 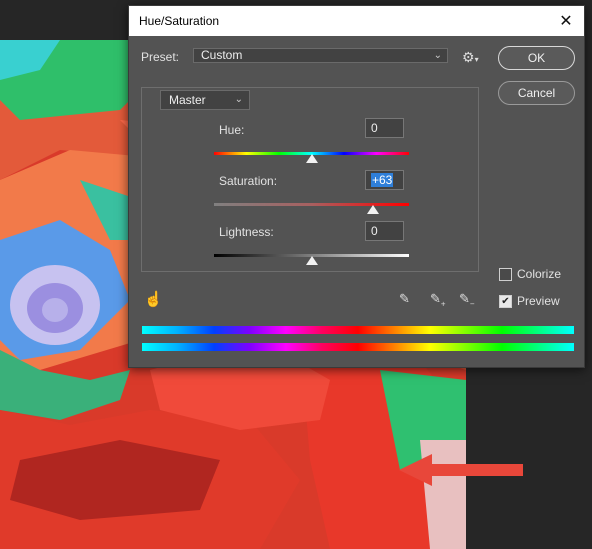 I want to click on hue-field: 0, so click(x=384, y=128).